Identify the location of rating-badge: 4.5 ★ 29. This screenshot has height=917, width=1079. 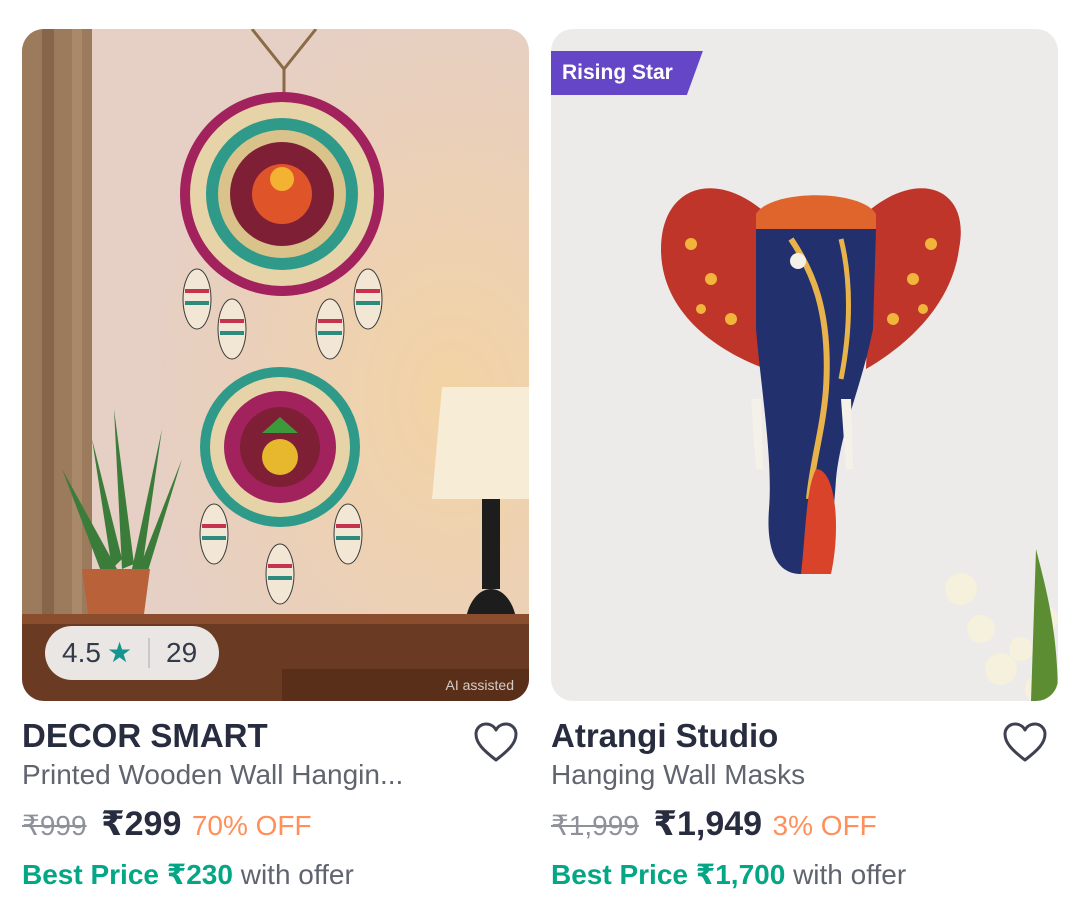
(132, 653).